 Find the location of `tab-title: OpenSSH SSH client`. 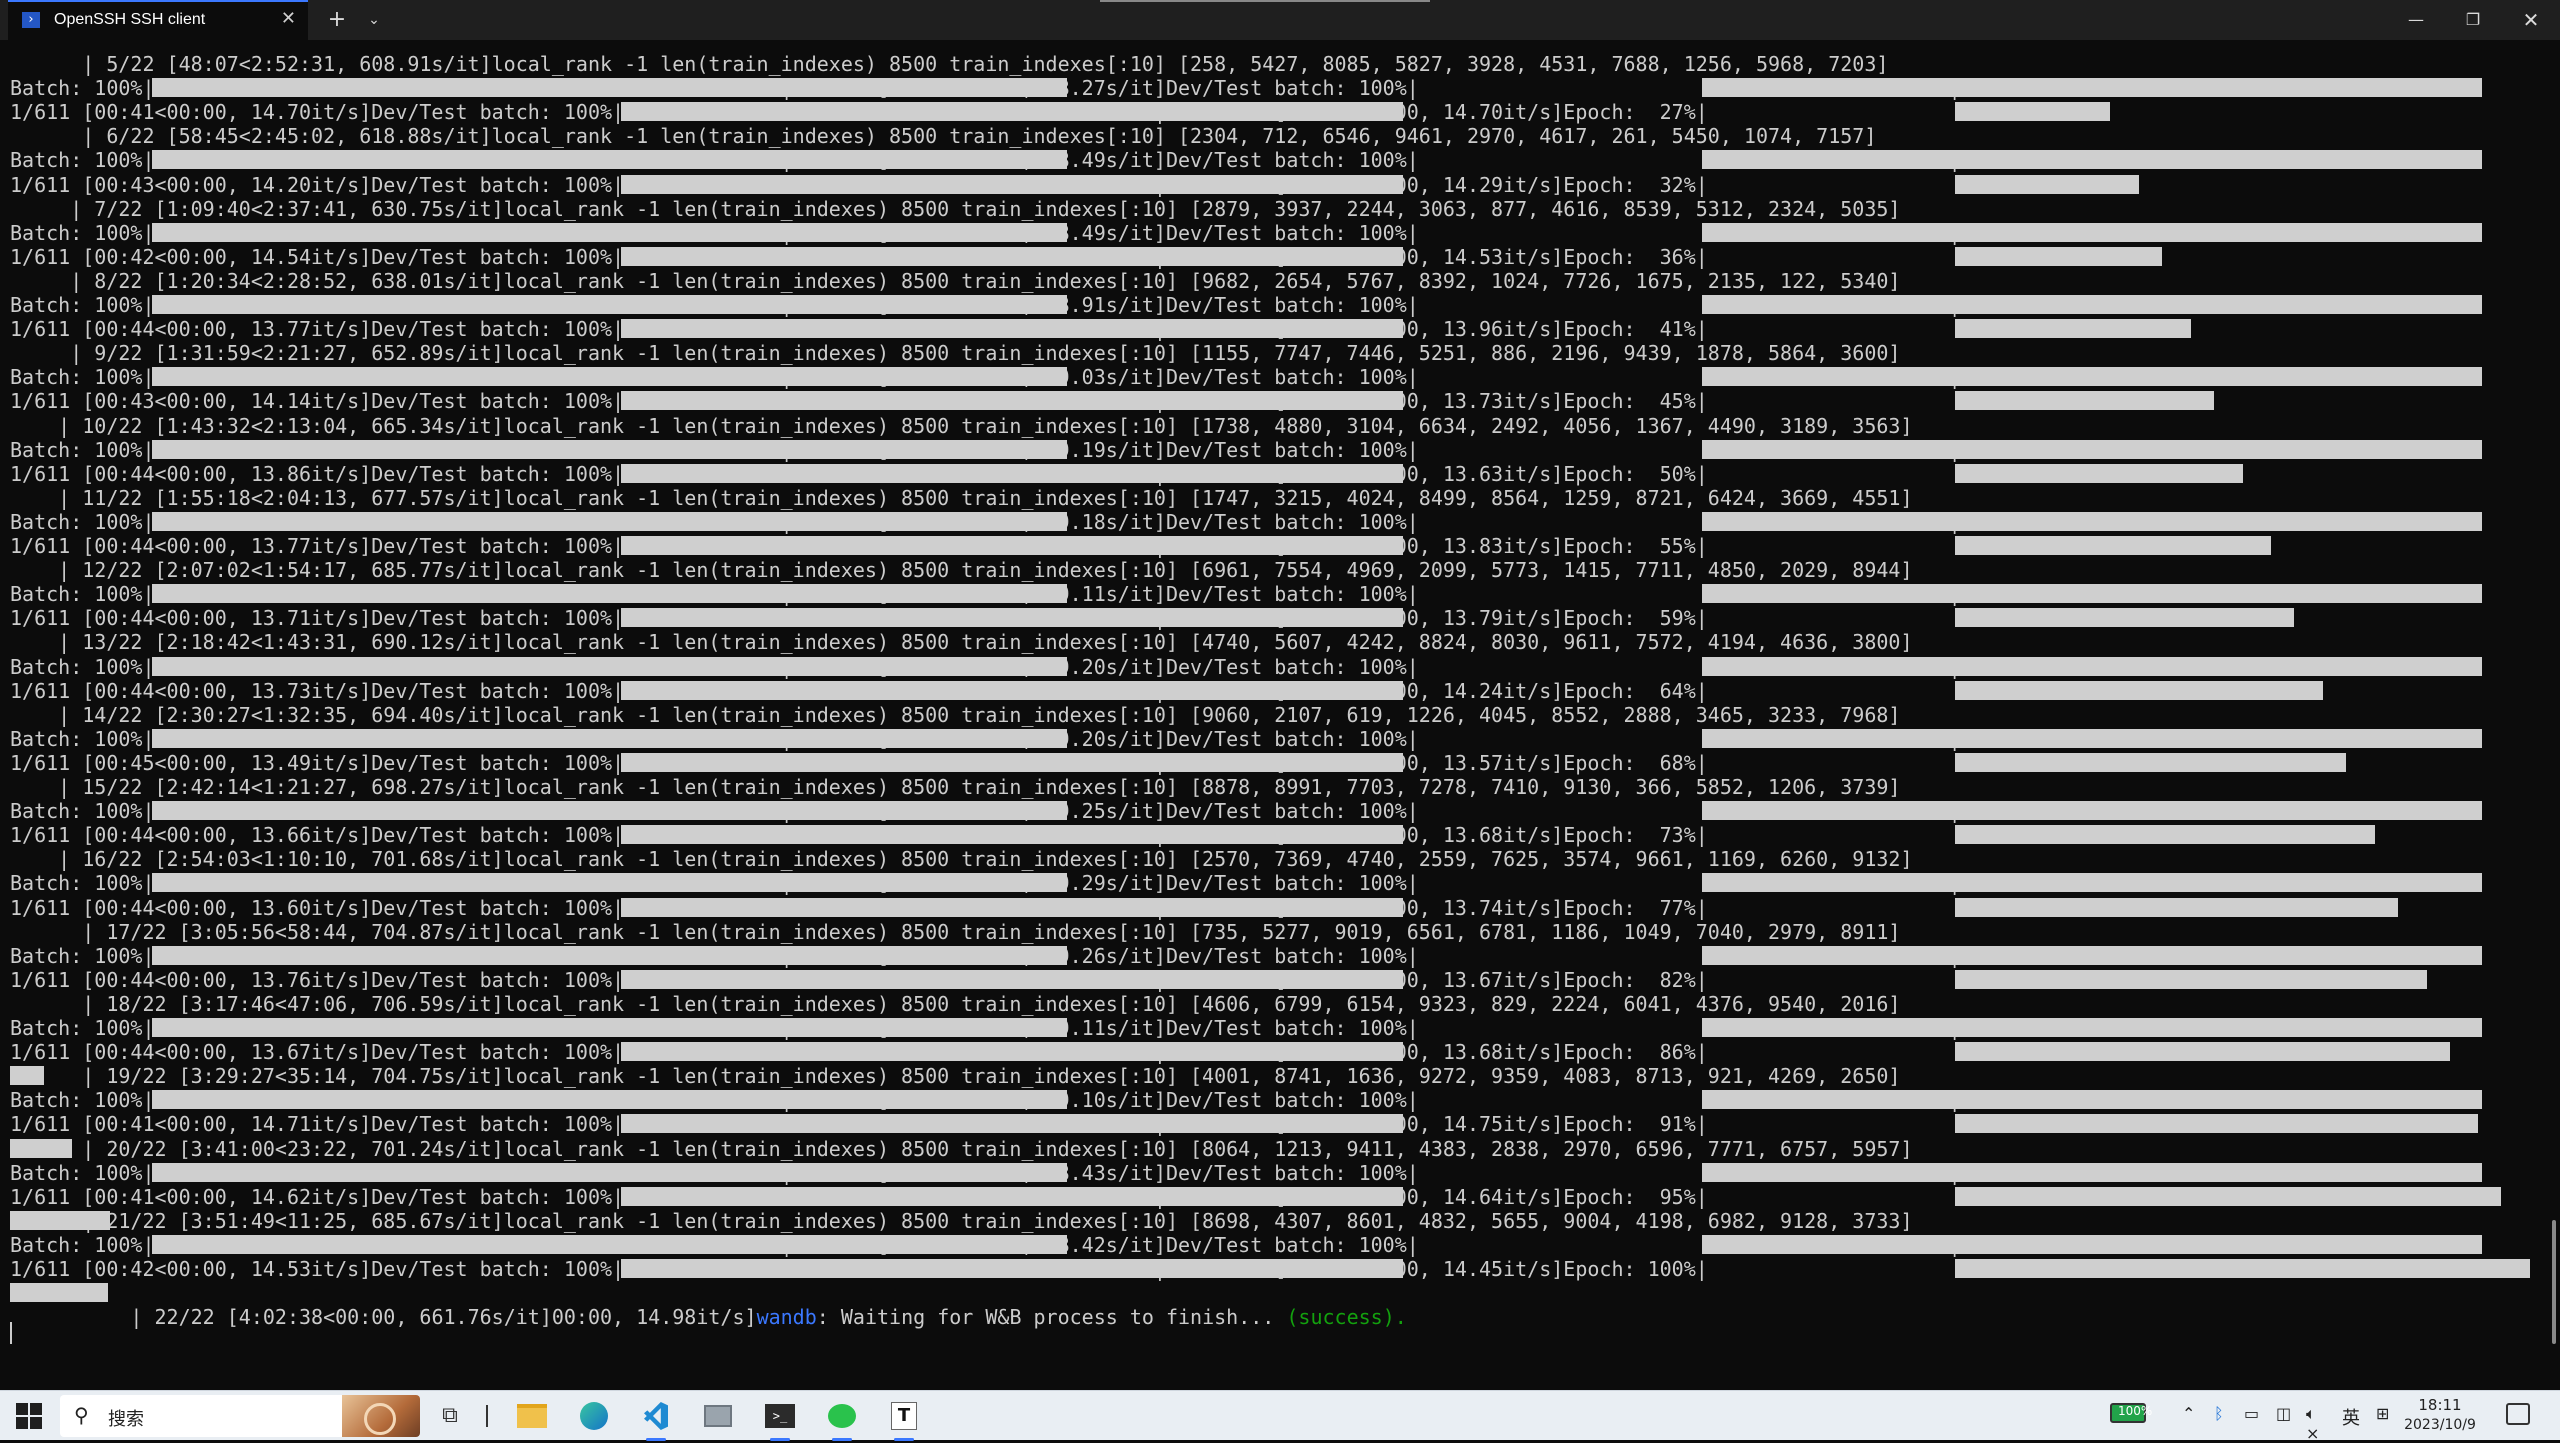

tab-title: OpenSSH SSH client is located at coordinates (130, 19).